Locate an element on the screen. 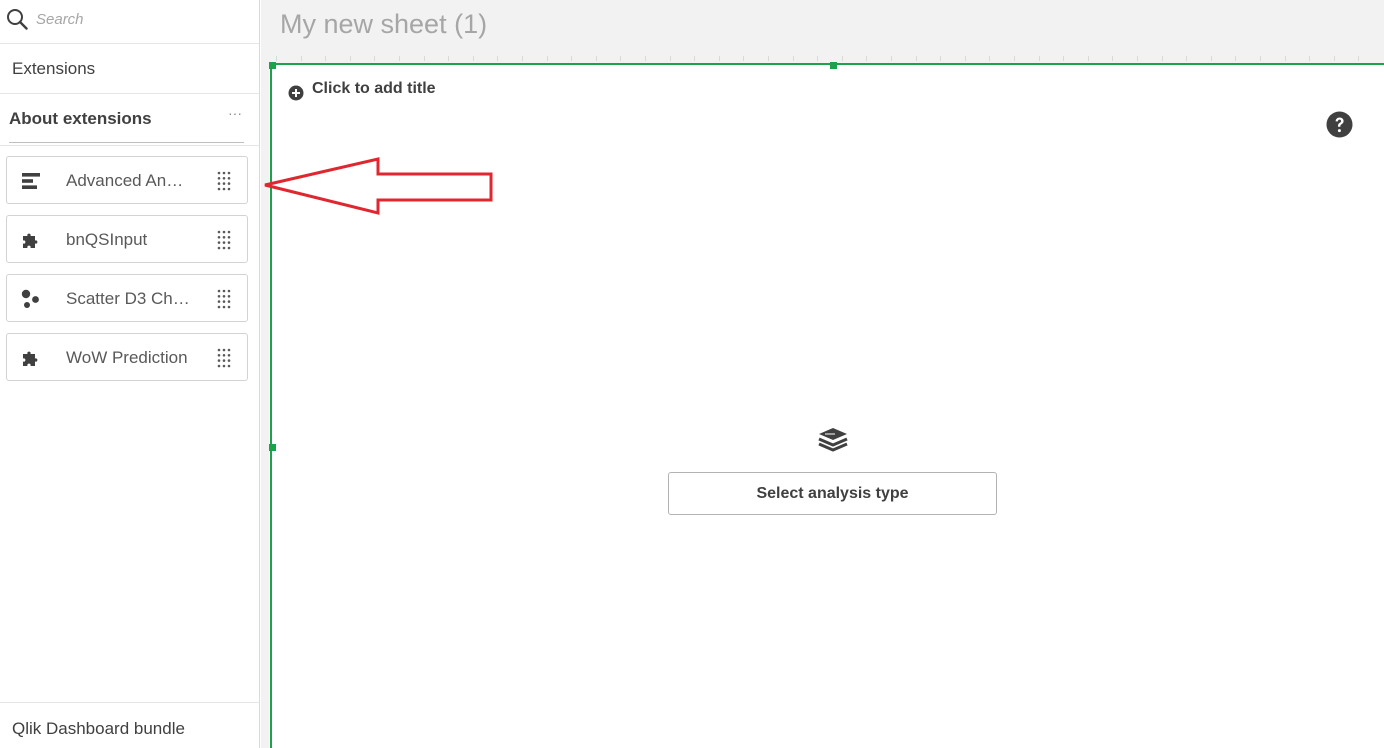 This screenshot has height=748, width=1384. sheet-header: My new sheet (1) is located at coordinates (822, 31).